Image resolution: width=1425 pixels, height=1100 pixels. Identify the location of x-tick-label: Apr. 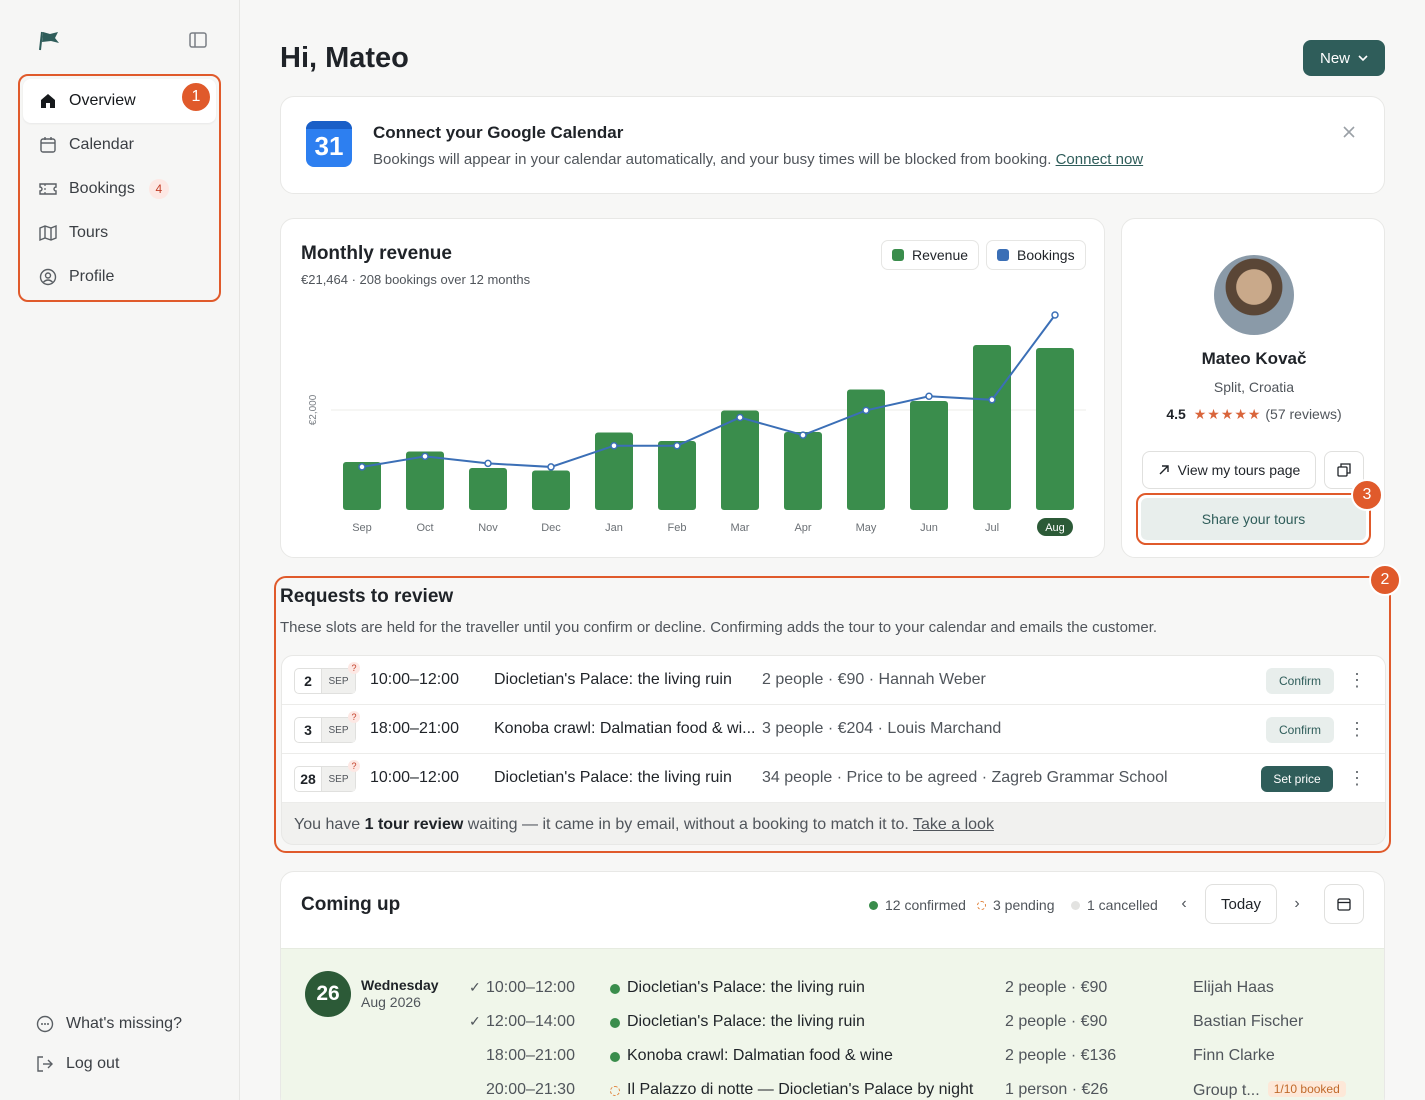
(802, 528).